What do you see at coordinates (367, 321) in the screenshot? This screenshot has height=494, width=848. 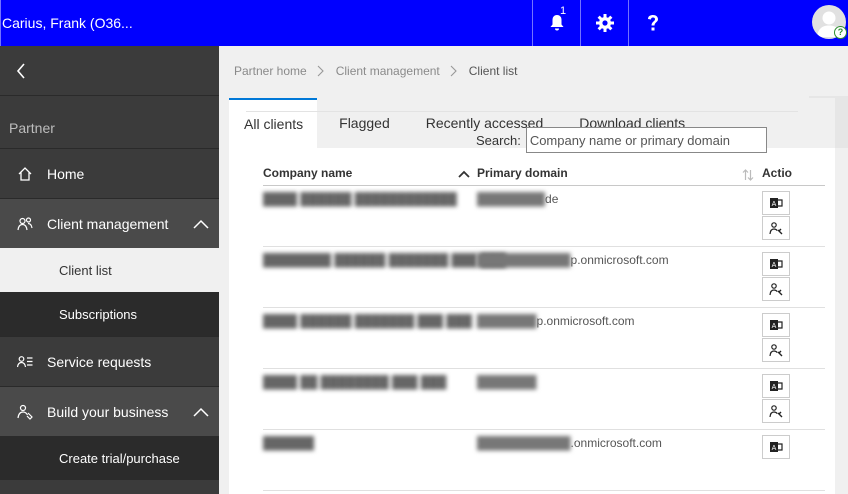 I see `company-name: ████ ██████ ███████ ███ ███` at bounding box center [367, 321].